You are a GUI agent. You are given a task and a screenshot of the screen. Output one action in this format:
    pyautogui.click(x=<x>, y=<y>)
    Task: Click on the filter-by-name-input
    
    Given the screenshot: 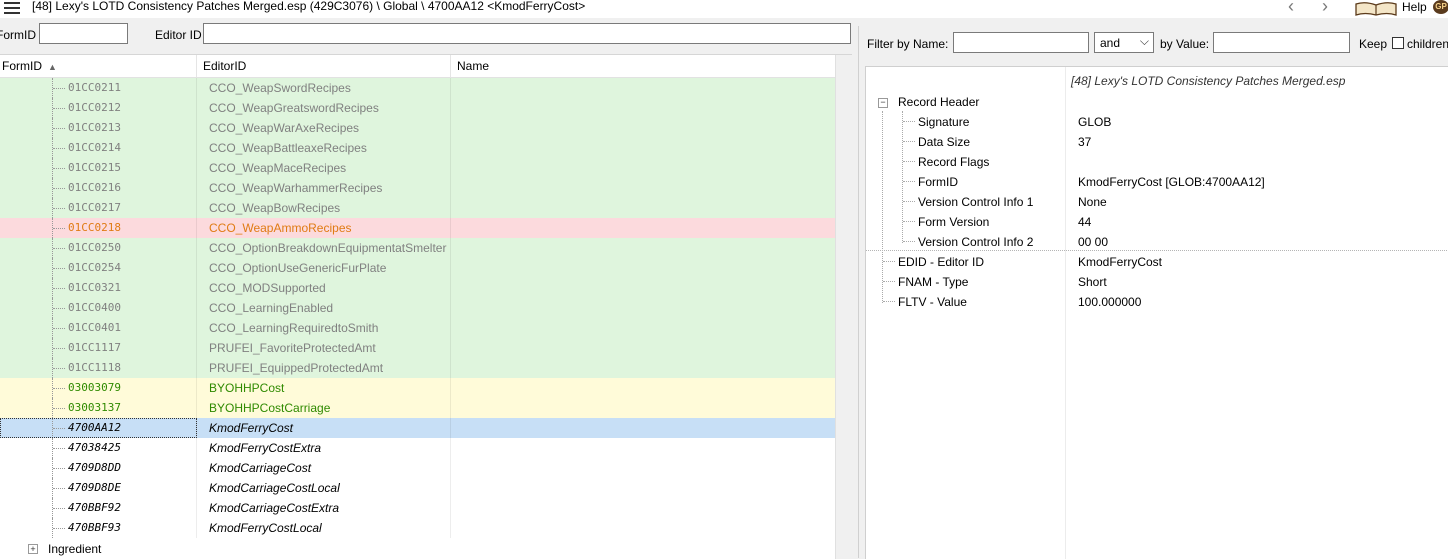 What is the action you would take?
    pyautogui.click(x=1021, y=42)
    